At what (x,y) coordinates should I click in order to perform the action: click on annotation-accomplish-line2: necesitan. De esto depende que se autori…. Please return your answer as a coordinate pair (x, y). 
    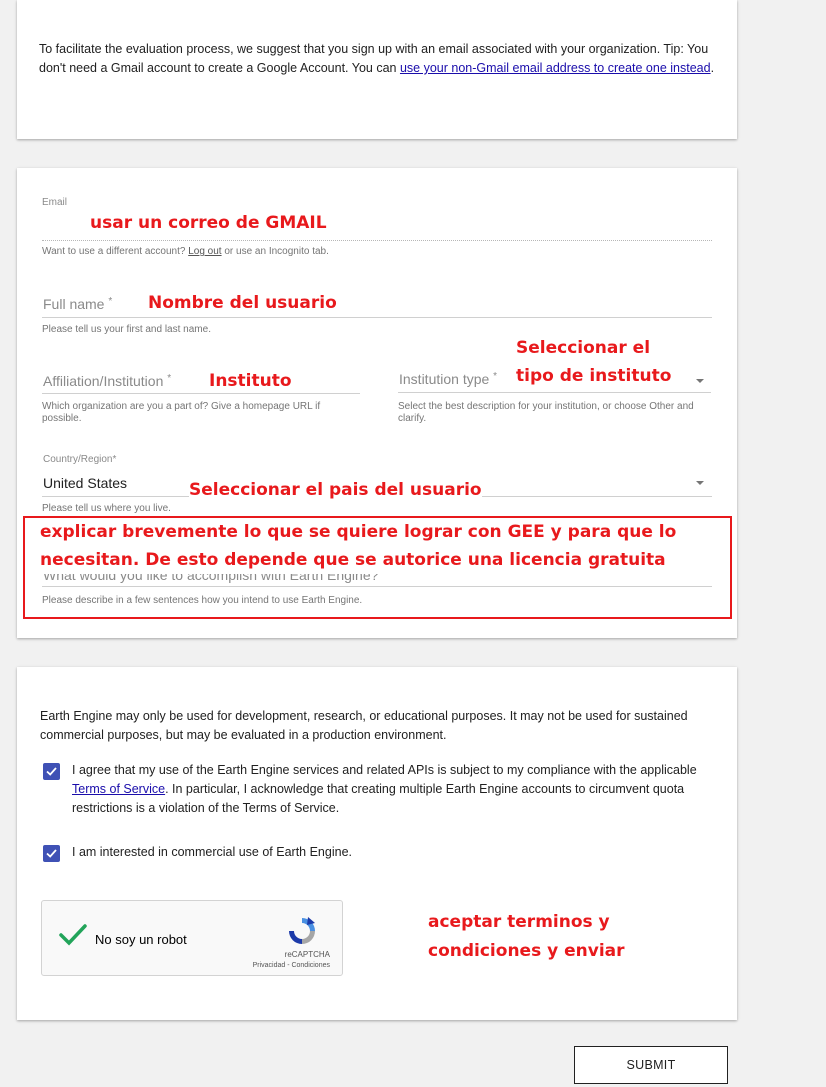
    Looking at the image, I should click on (353, 560).